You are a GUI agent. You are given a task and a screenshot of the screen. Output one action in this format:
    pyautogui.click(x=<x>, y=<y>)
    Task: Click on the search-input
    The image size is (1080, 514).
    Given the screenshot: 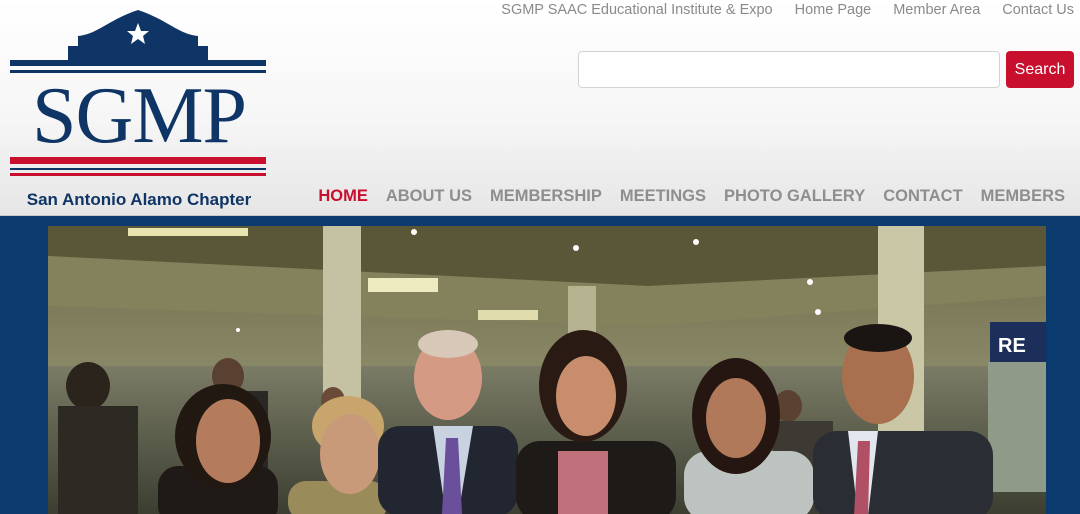 What is the action you would take?
    pyautogui.click(x=789, y=69)
    